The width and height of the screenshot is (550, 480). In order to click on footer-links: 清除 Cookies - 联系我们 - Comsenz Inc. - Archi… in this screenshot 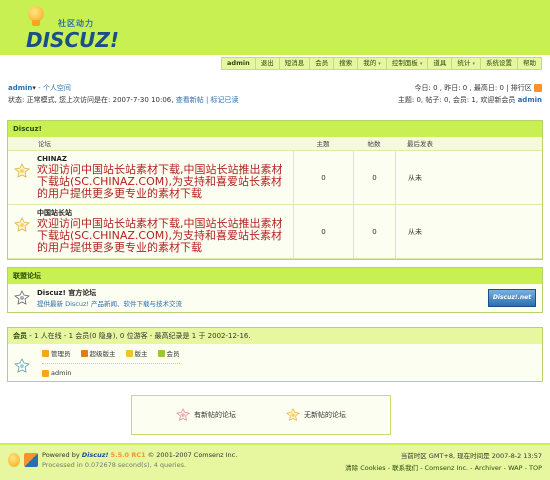, I will do `click(443, 468)`.